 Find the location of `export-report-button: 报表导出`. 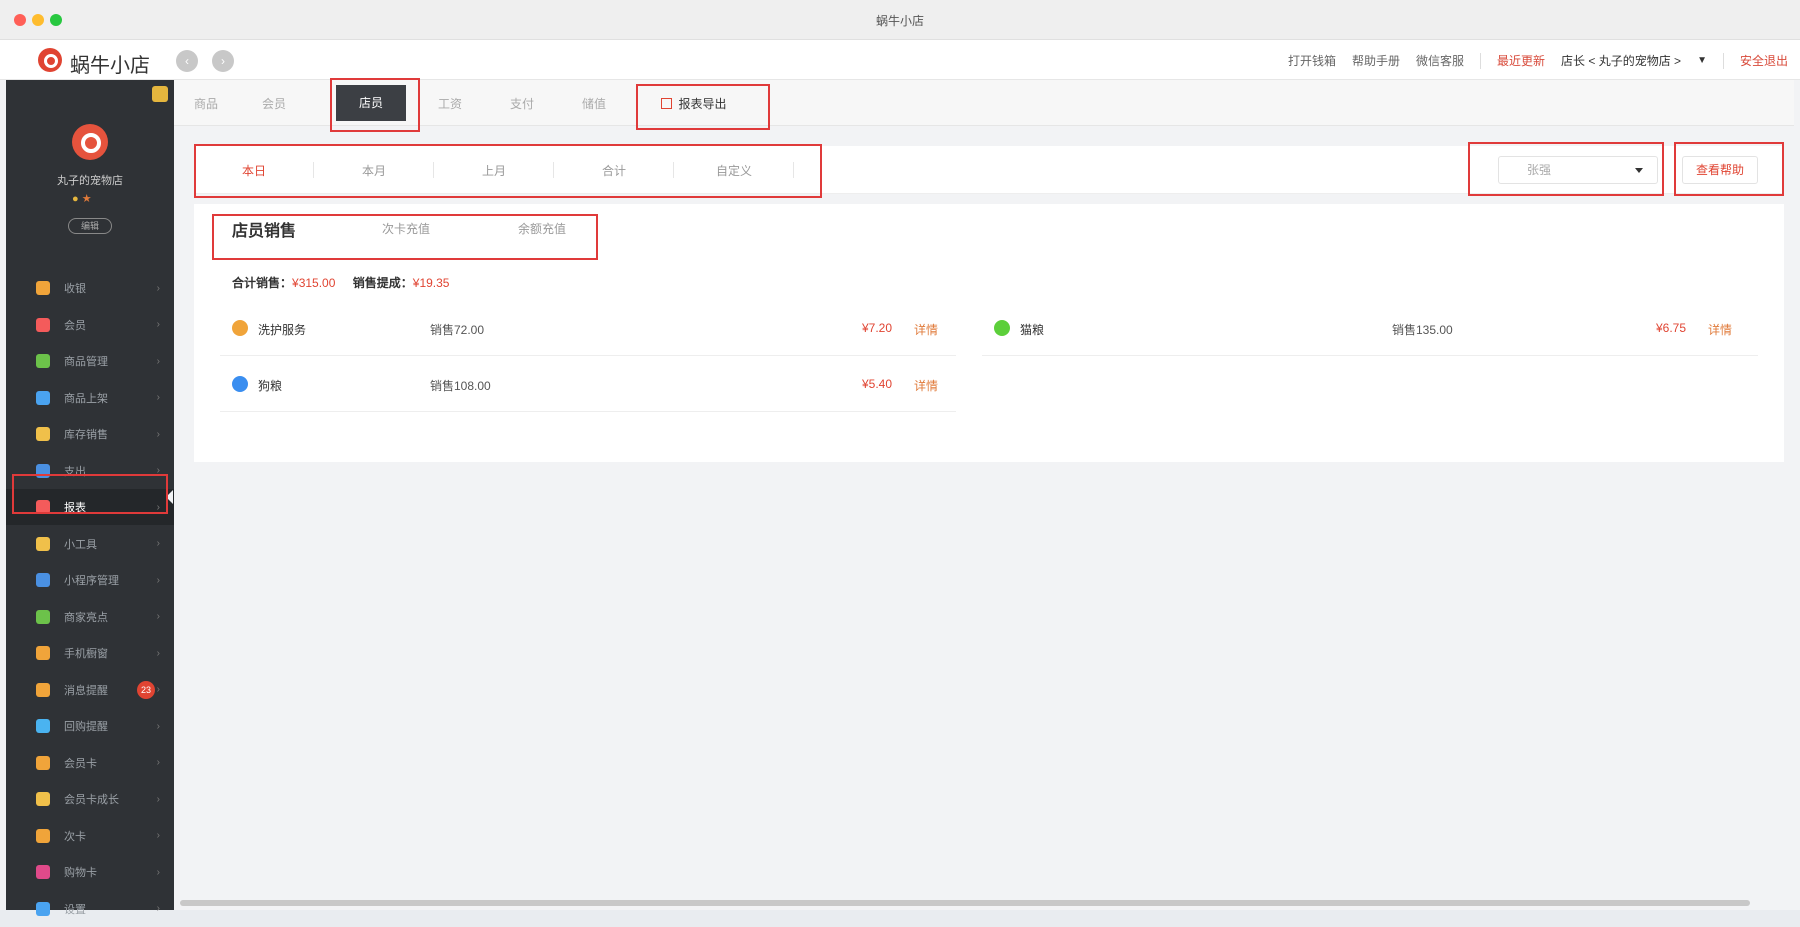

export-report-button: 报表导出 is located at coordinates (694, 104).